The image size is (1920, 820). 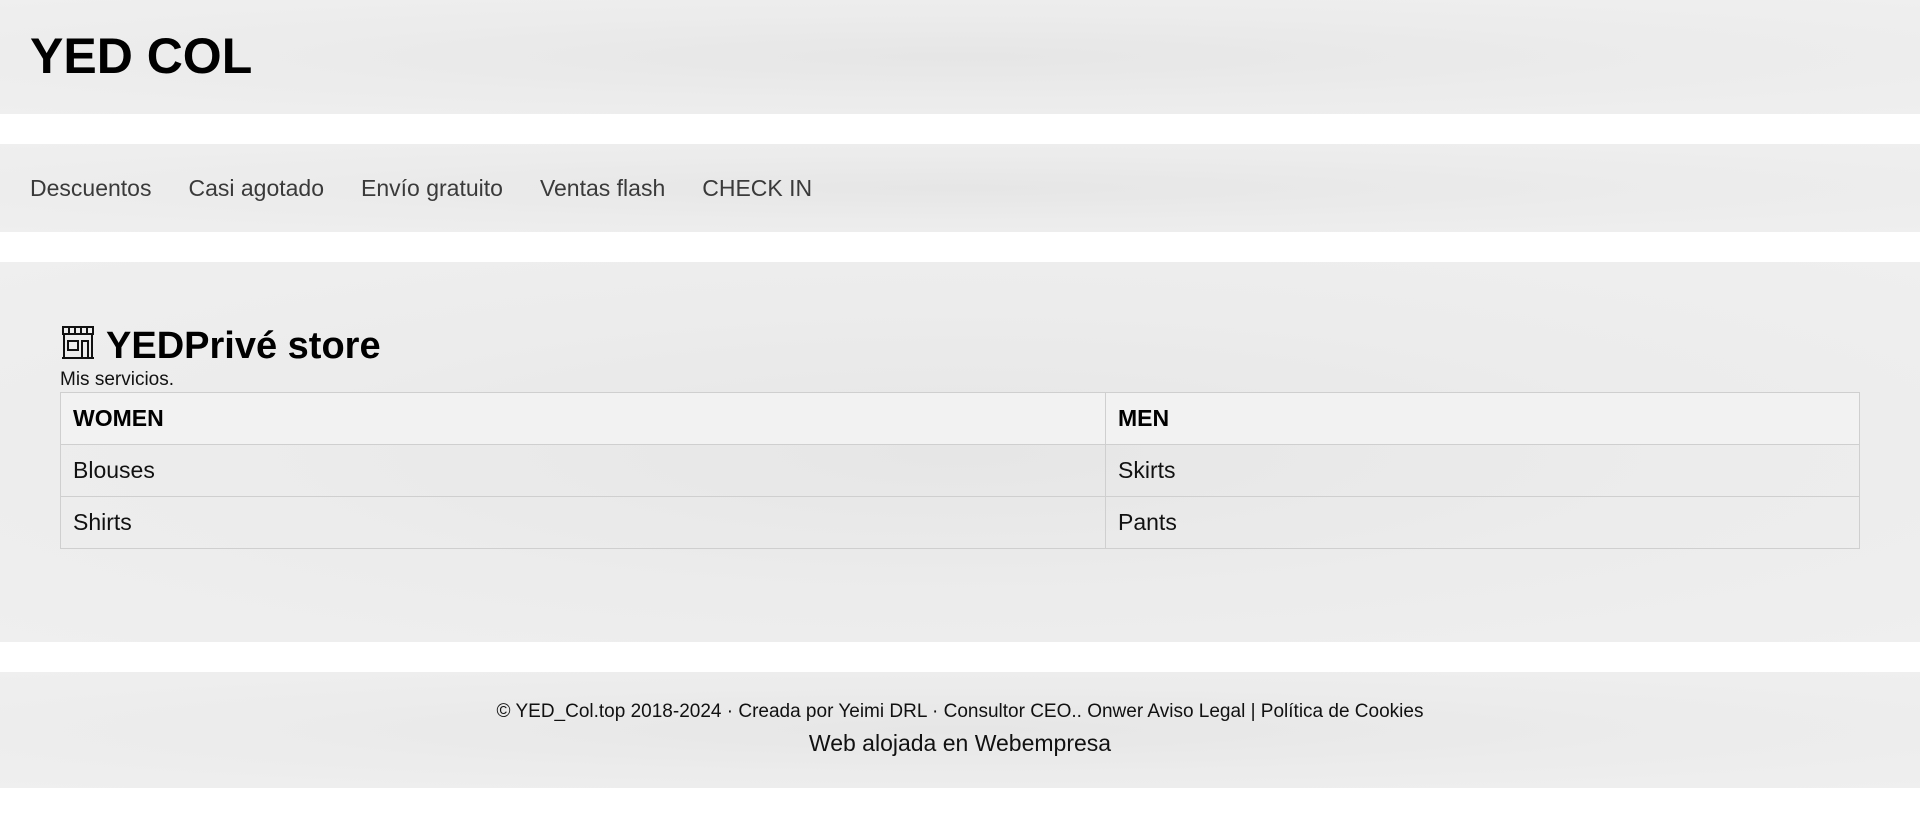 I want to click on footer-hosting: Web alojada en Webempresa, so click(x=960, y=743).